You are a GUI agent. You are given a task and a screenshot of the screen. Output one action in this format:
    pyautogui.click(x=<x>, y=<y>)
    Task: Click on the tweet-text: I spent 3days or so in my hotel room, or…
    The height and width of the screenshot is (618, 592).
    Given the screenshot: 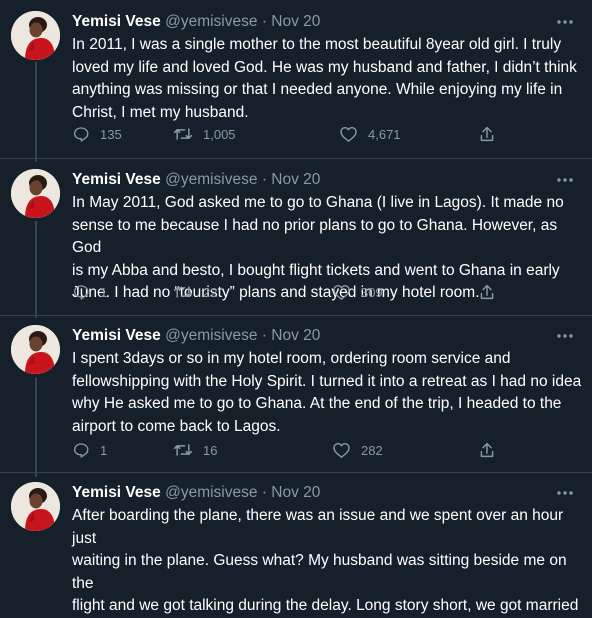 What is the action you would take?
    pyautogui.click(x=327, y=392)
    